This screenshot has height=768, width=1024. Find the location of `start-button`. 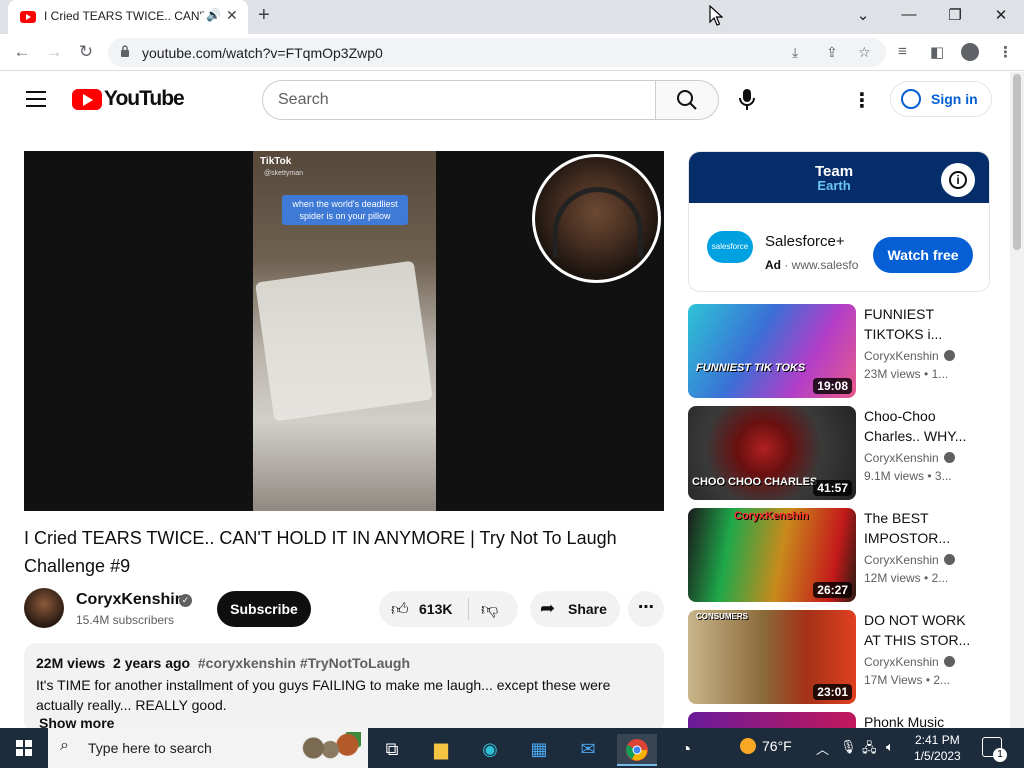

start-button is located at coordinates (24, 748).